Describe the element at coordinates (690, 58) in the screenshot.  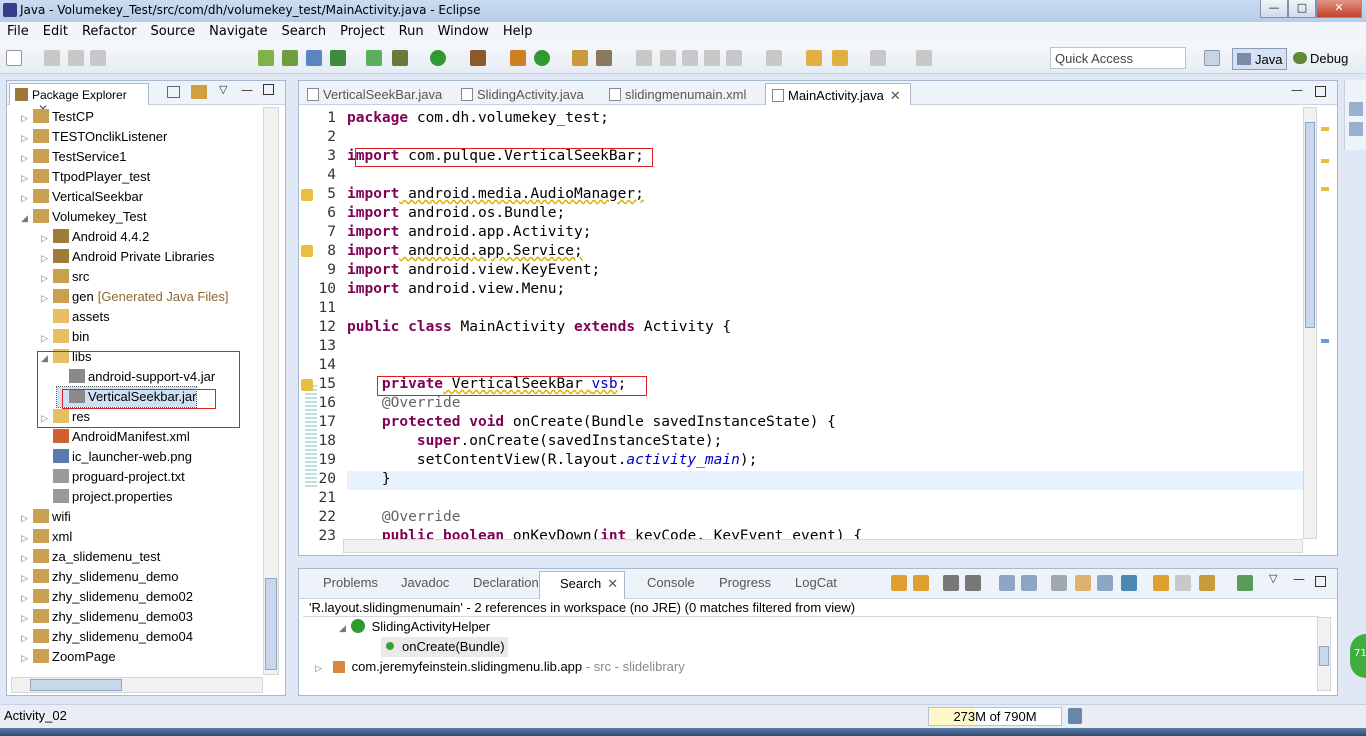
I see `block-selection-icon` at that location.